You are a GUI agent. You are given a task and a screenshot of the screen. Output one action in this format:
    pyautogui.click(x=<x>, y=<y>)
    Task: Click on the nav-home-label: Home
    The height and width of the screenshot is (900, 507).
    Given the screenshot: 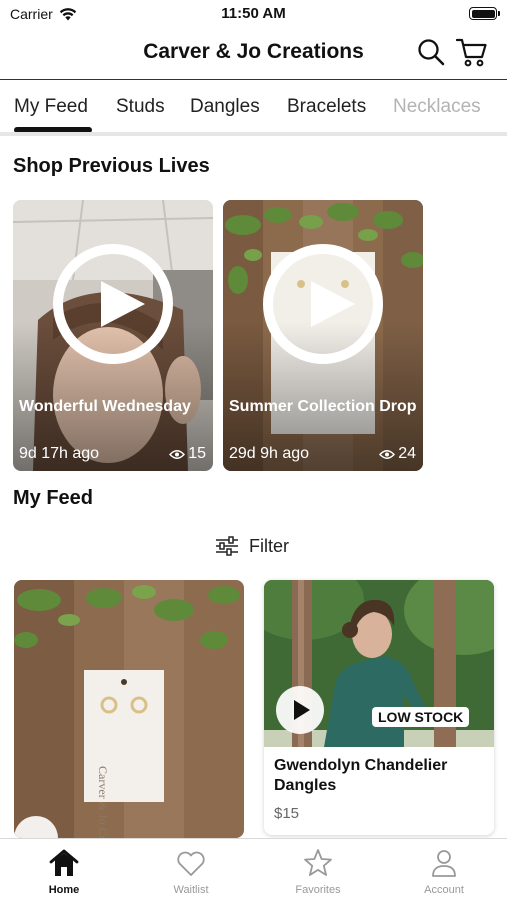 What is the action you would take?
    pyautogui.click(x=64, y=890)
    